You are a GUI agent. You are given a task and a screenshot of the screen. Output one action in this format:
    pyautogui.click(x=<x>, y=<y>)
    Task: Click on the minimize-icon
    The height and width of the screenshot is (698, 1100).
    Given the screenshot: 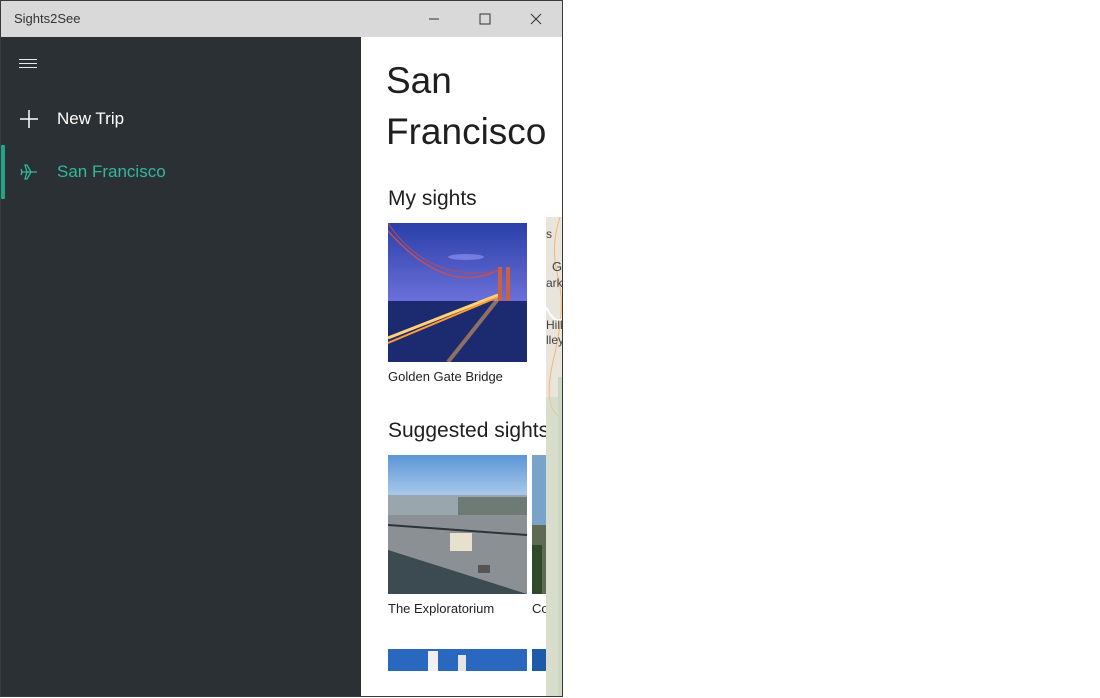 What is the action you would take?
    pyautogui.click(x=434, y=19)
    